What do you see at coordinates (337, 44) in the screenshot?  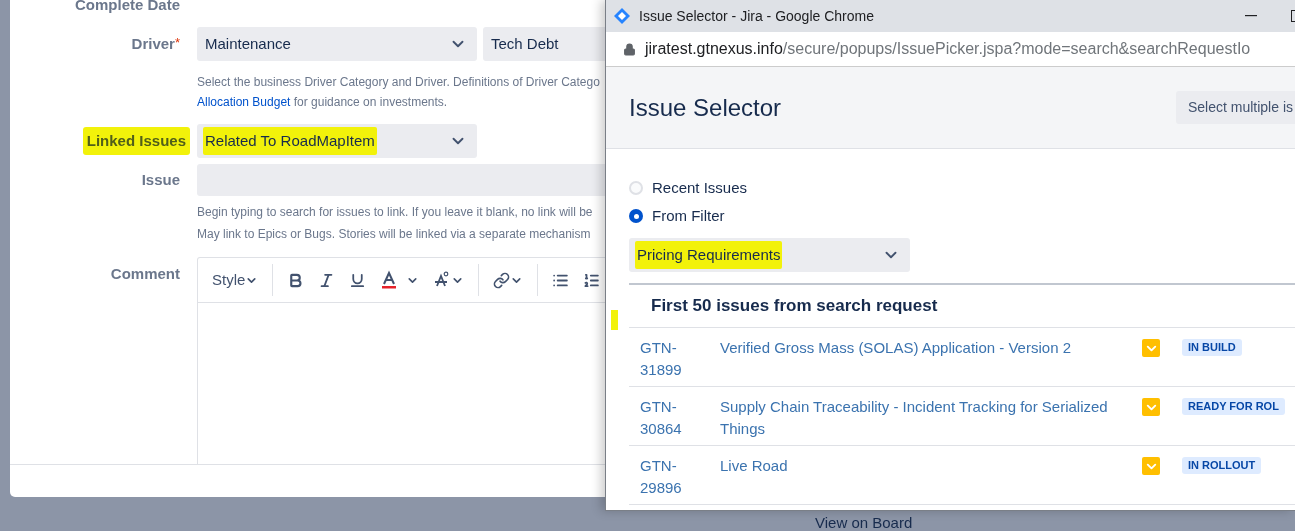 I see `category-select: Maintenance` at bounding box center [337, 44].